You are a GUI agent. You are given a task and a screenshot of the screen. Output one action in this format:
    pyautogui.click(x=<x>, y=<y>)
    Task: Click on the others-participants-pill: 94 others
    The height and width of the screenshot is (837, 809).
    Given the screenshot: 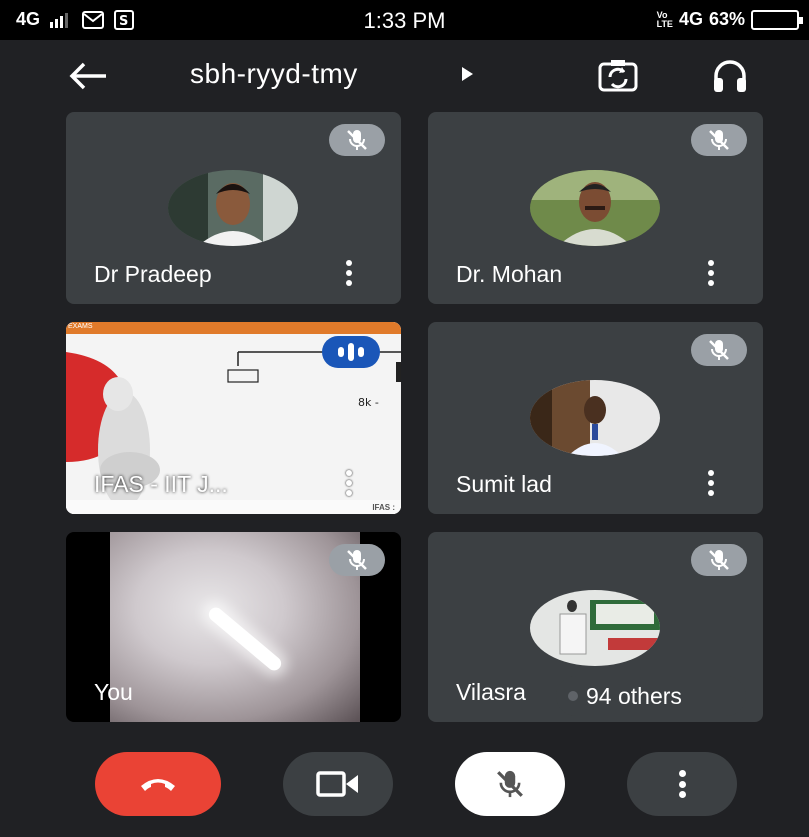 What is the action you would take?
    pyautogui.click(x=651, y=696)
    